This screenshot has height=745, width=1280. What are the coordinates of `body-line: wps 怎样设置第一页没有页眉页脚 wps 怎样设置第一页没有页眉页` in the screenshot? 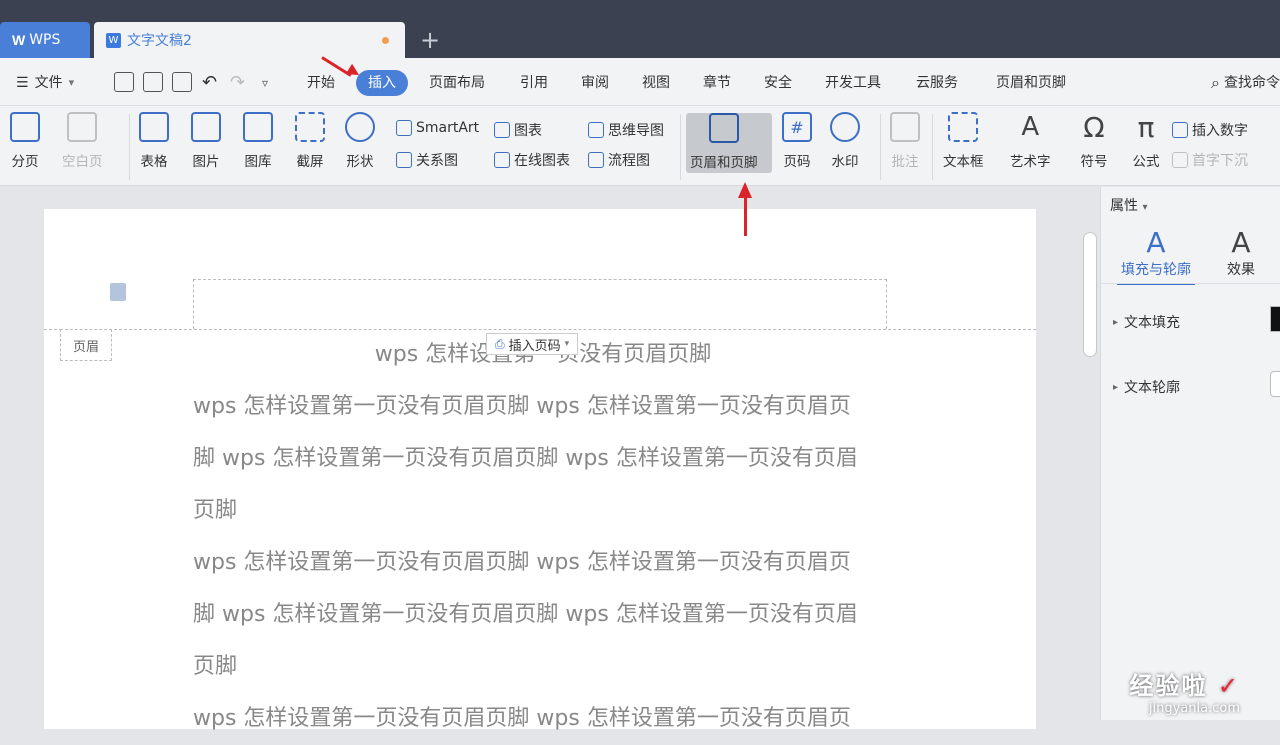 It's located at (522, 718).